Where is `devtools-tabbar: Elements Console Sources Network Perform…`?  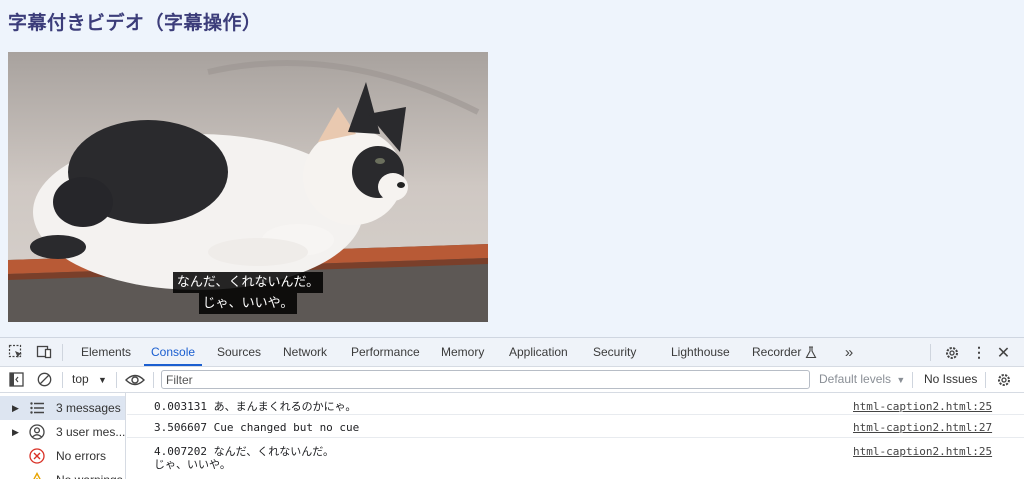 devtools-tabbar: Elements Console Sources Network Perform… is located at coordinates (512, 352).